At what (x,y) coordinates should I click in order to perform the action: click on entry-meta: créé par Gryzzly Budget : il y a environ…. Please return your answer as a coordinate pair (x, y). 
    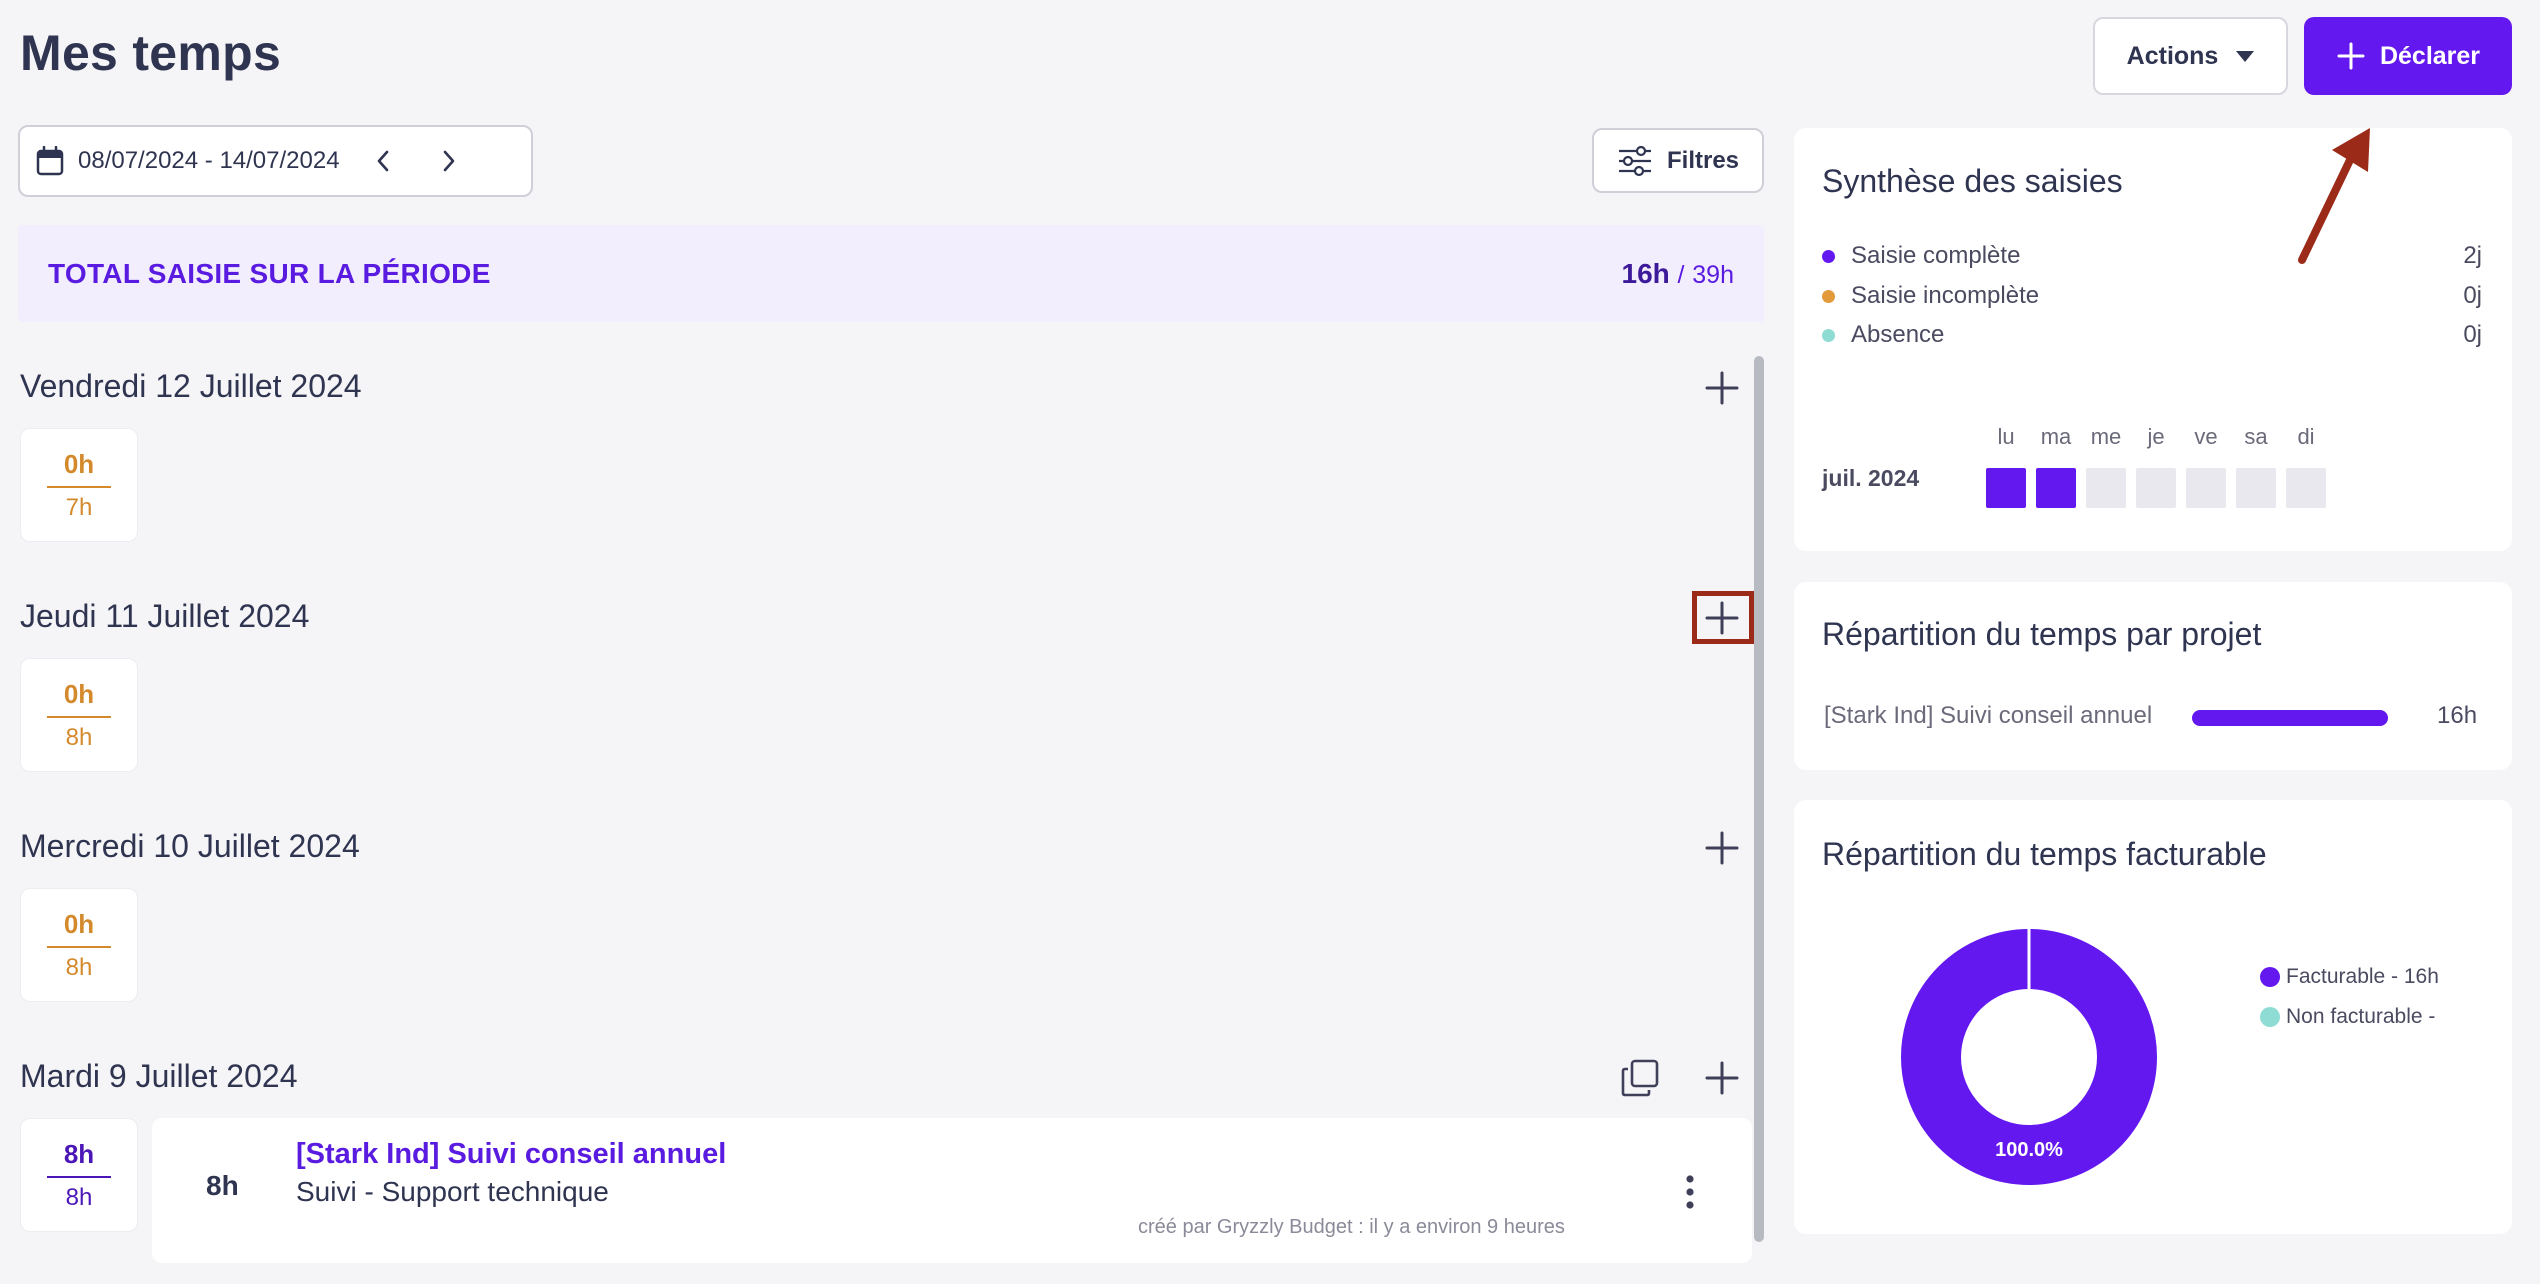
    Looking at the image, I should click on (1351, 1227).